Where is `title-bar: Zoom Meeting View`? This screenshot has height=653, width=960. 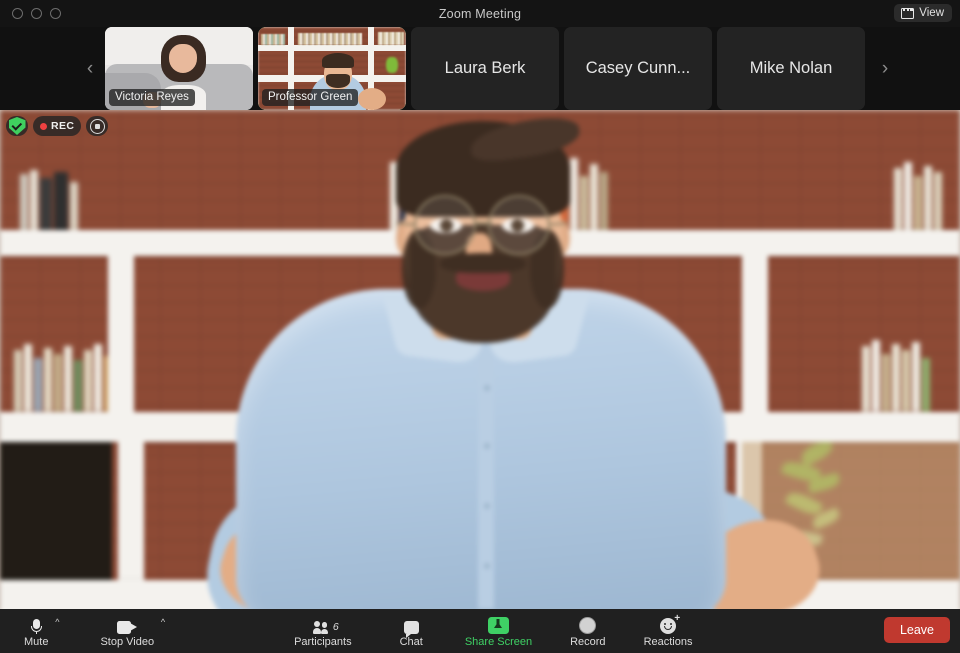 title-bar: Zoom Meeting View is located at coordinates (480, 13).